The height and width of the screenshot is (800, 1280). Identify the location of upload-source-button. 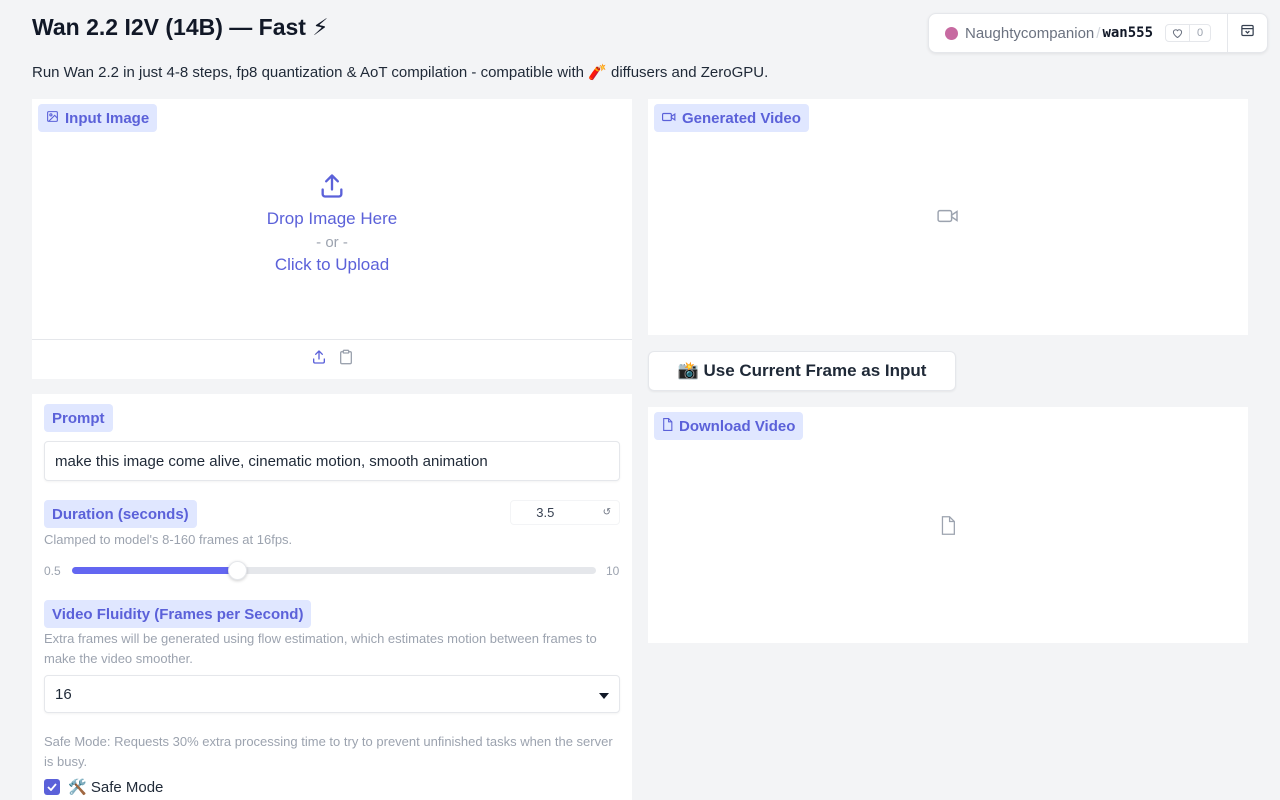
(319, 359).